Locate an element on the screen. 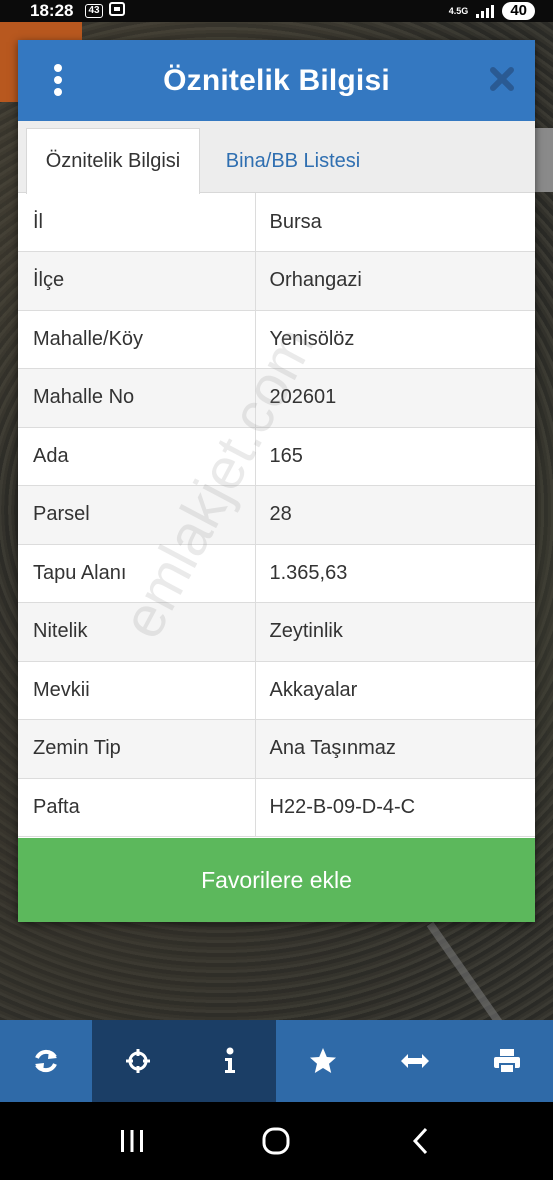  attribute-value: 165 is located at coordinates (395, 456).